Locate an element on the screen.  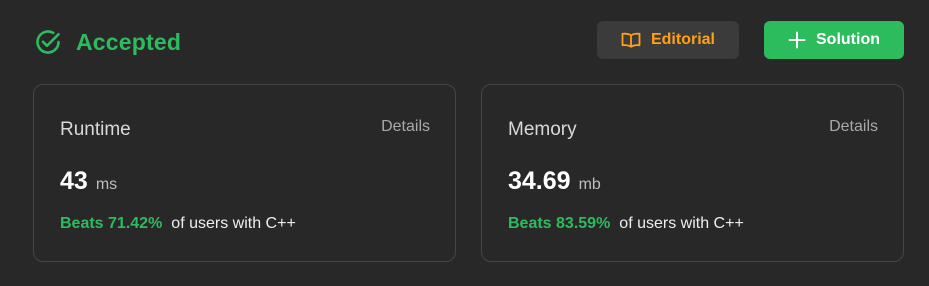
solution-label: Solution is located at coordinates (848, 39).